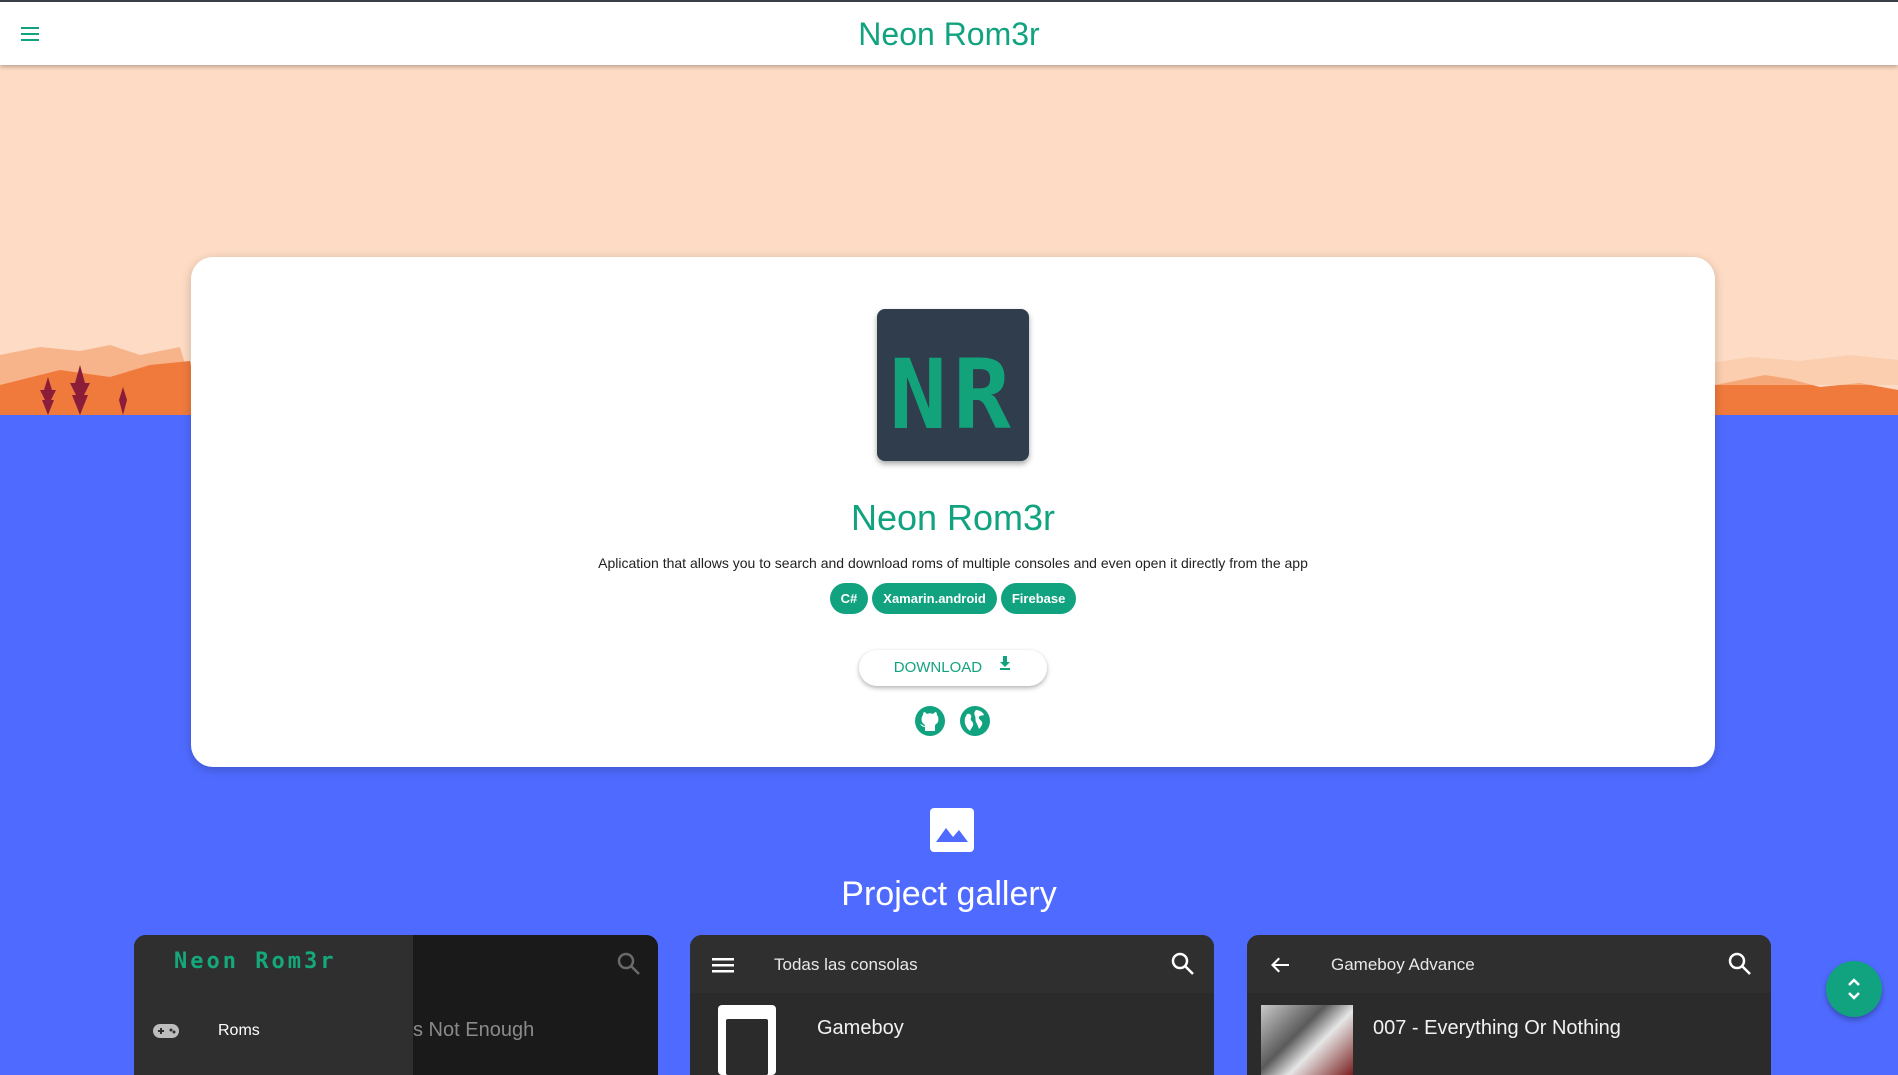 The height and width of the screenshot is (1075, 1898). I want to click on app-bar-title: Neon Rom3r, so click(949, 34).